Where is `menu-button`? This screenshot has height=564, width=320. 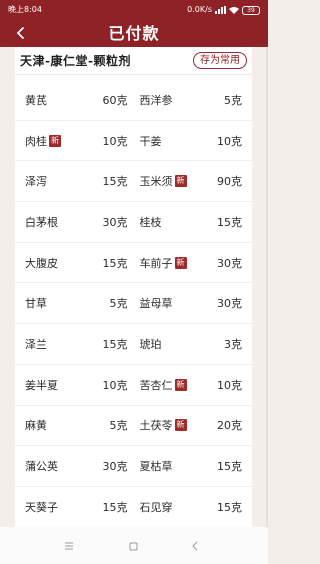
menu-button is located at coordinates (69, 546).